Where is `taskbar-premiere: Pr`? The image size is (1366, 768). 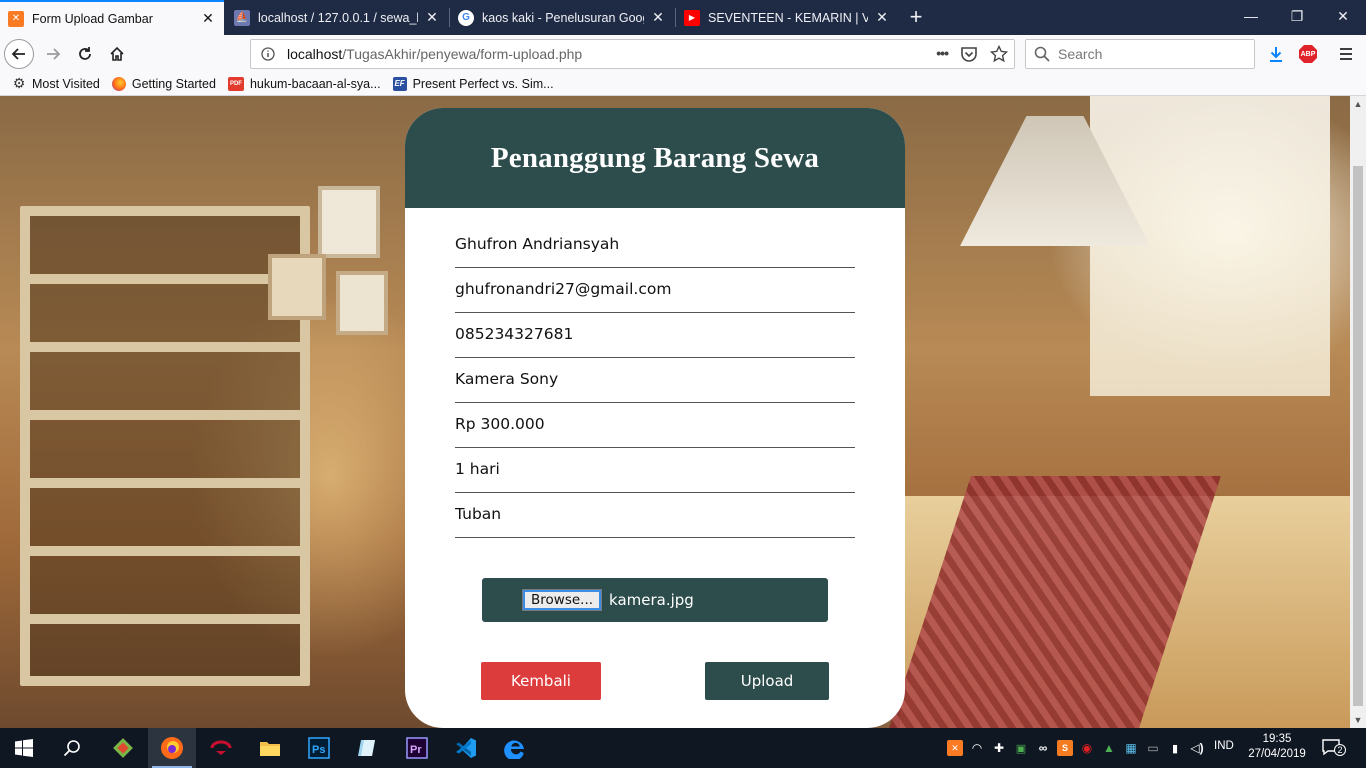
taskbar-premiere: Pr is located at coordinates (417, 748).